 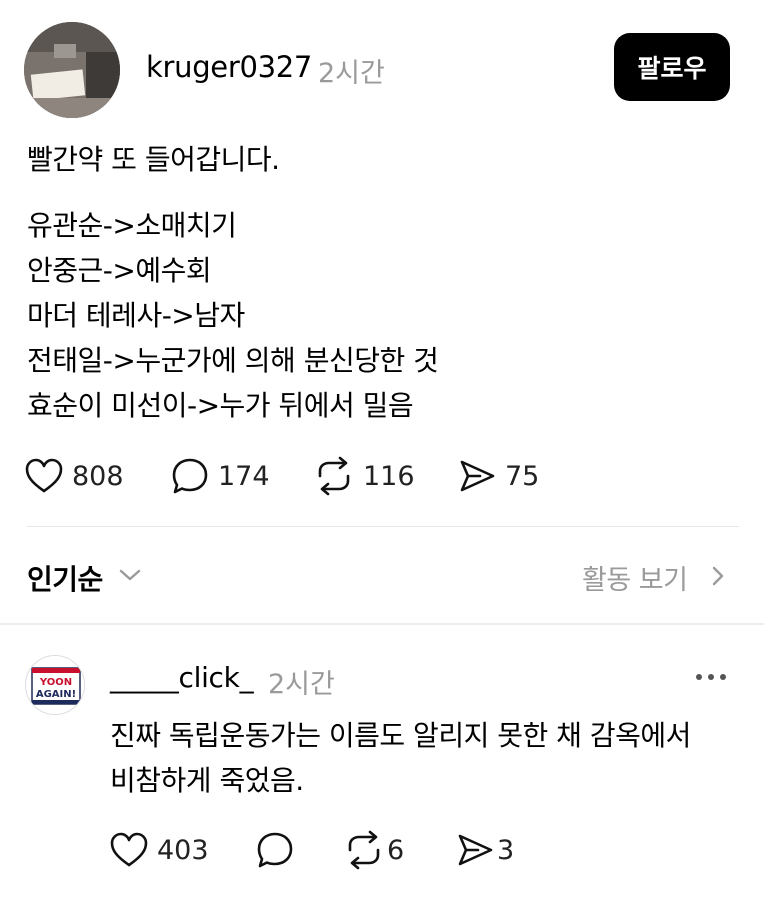 What do you see at coordinates (506, 850) in the screenshot?
I see `comment-share-count: 3` at bounding box center [506, 850].